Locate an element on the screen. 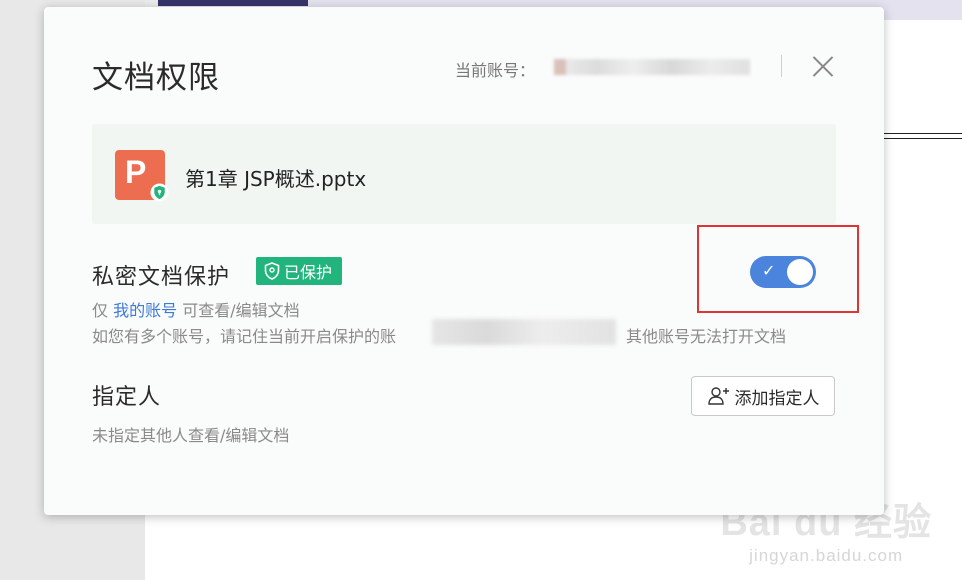 Image resolution: width=962 pixels, height=580 pixels. privacy-desc-suffix: 可查看/编辑文档 is located at coordinates (238, 310).